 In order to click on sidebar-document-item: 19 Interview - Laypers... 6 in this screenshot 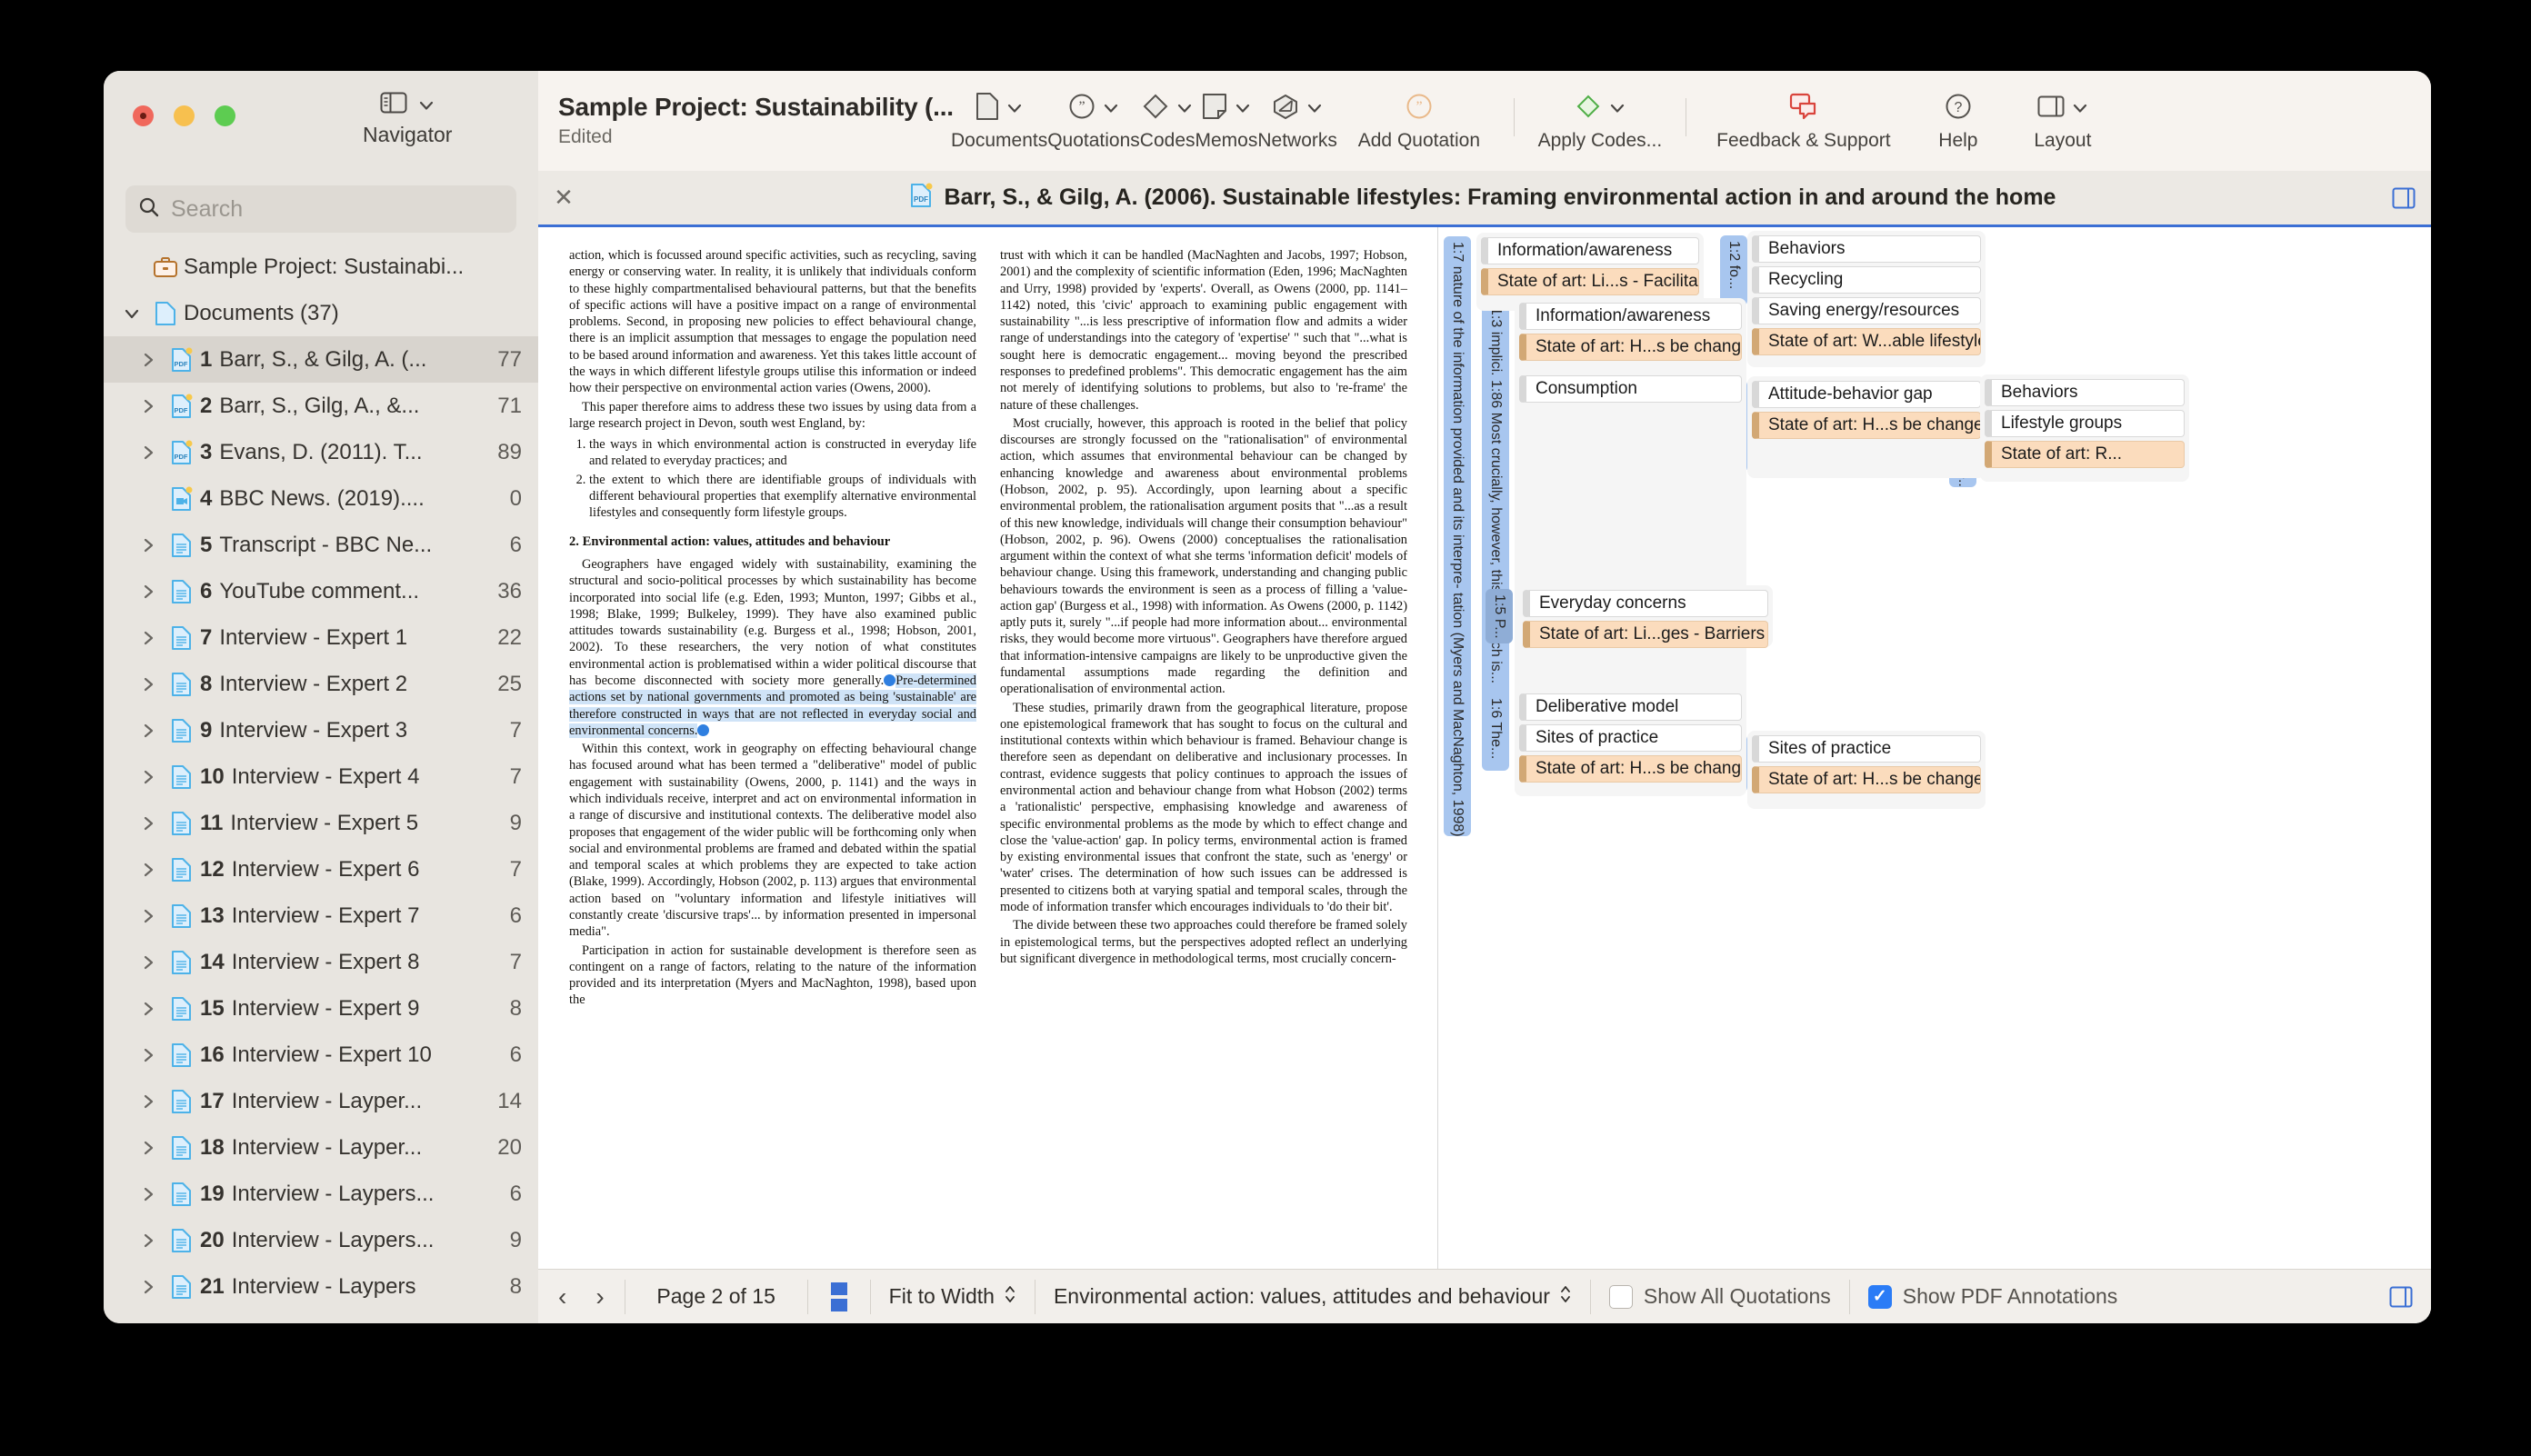, I will do `click(321, 1194)`.